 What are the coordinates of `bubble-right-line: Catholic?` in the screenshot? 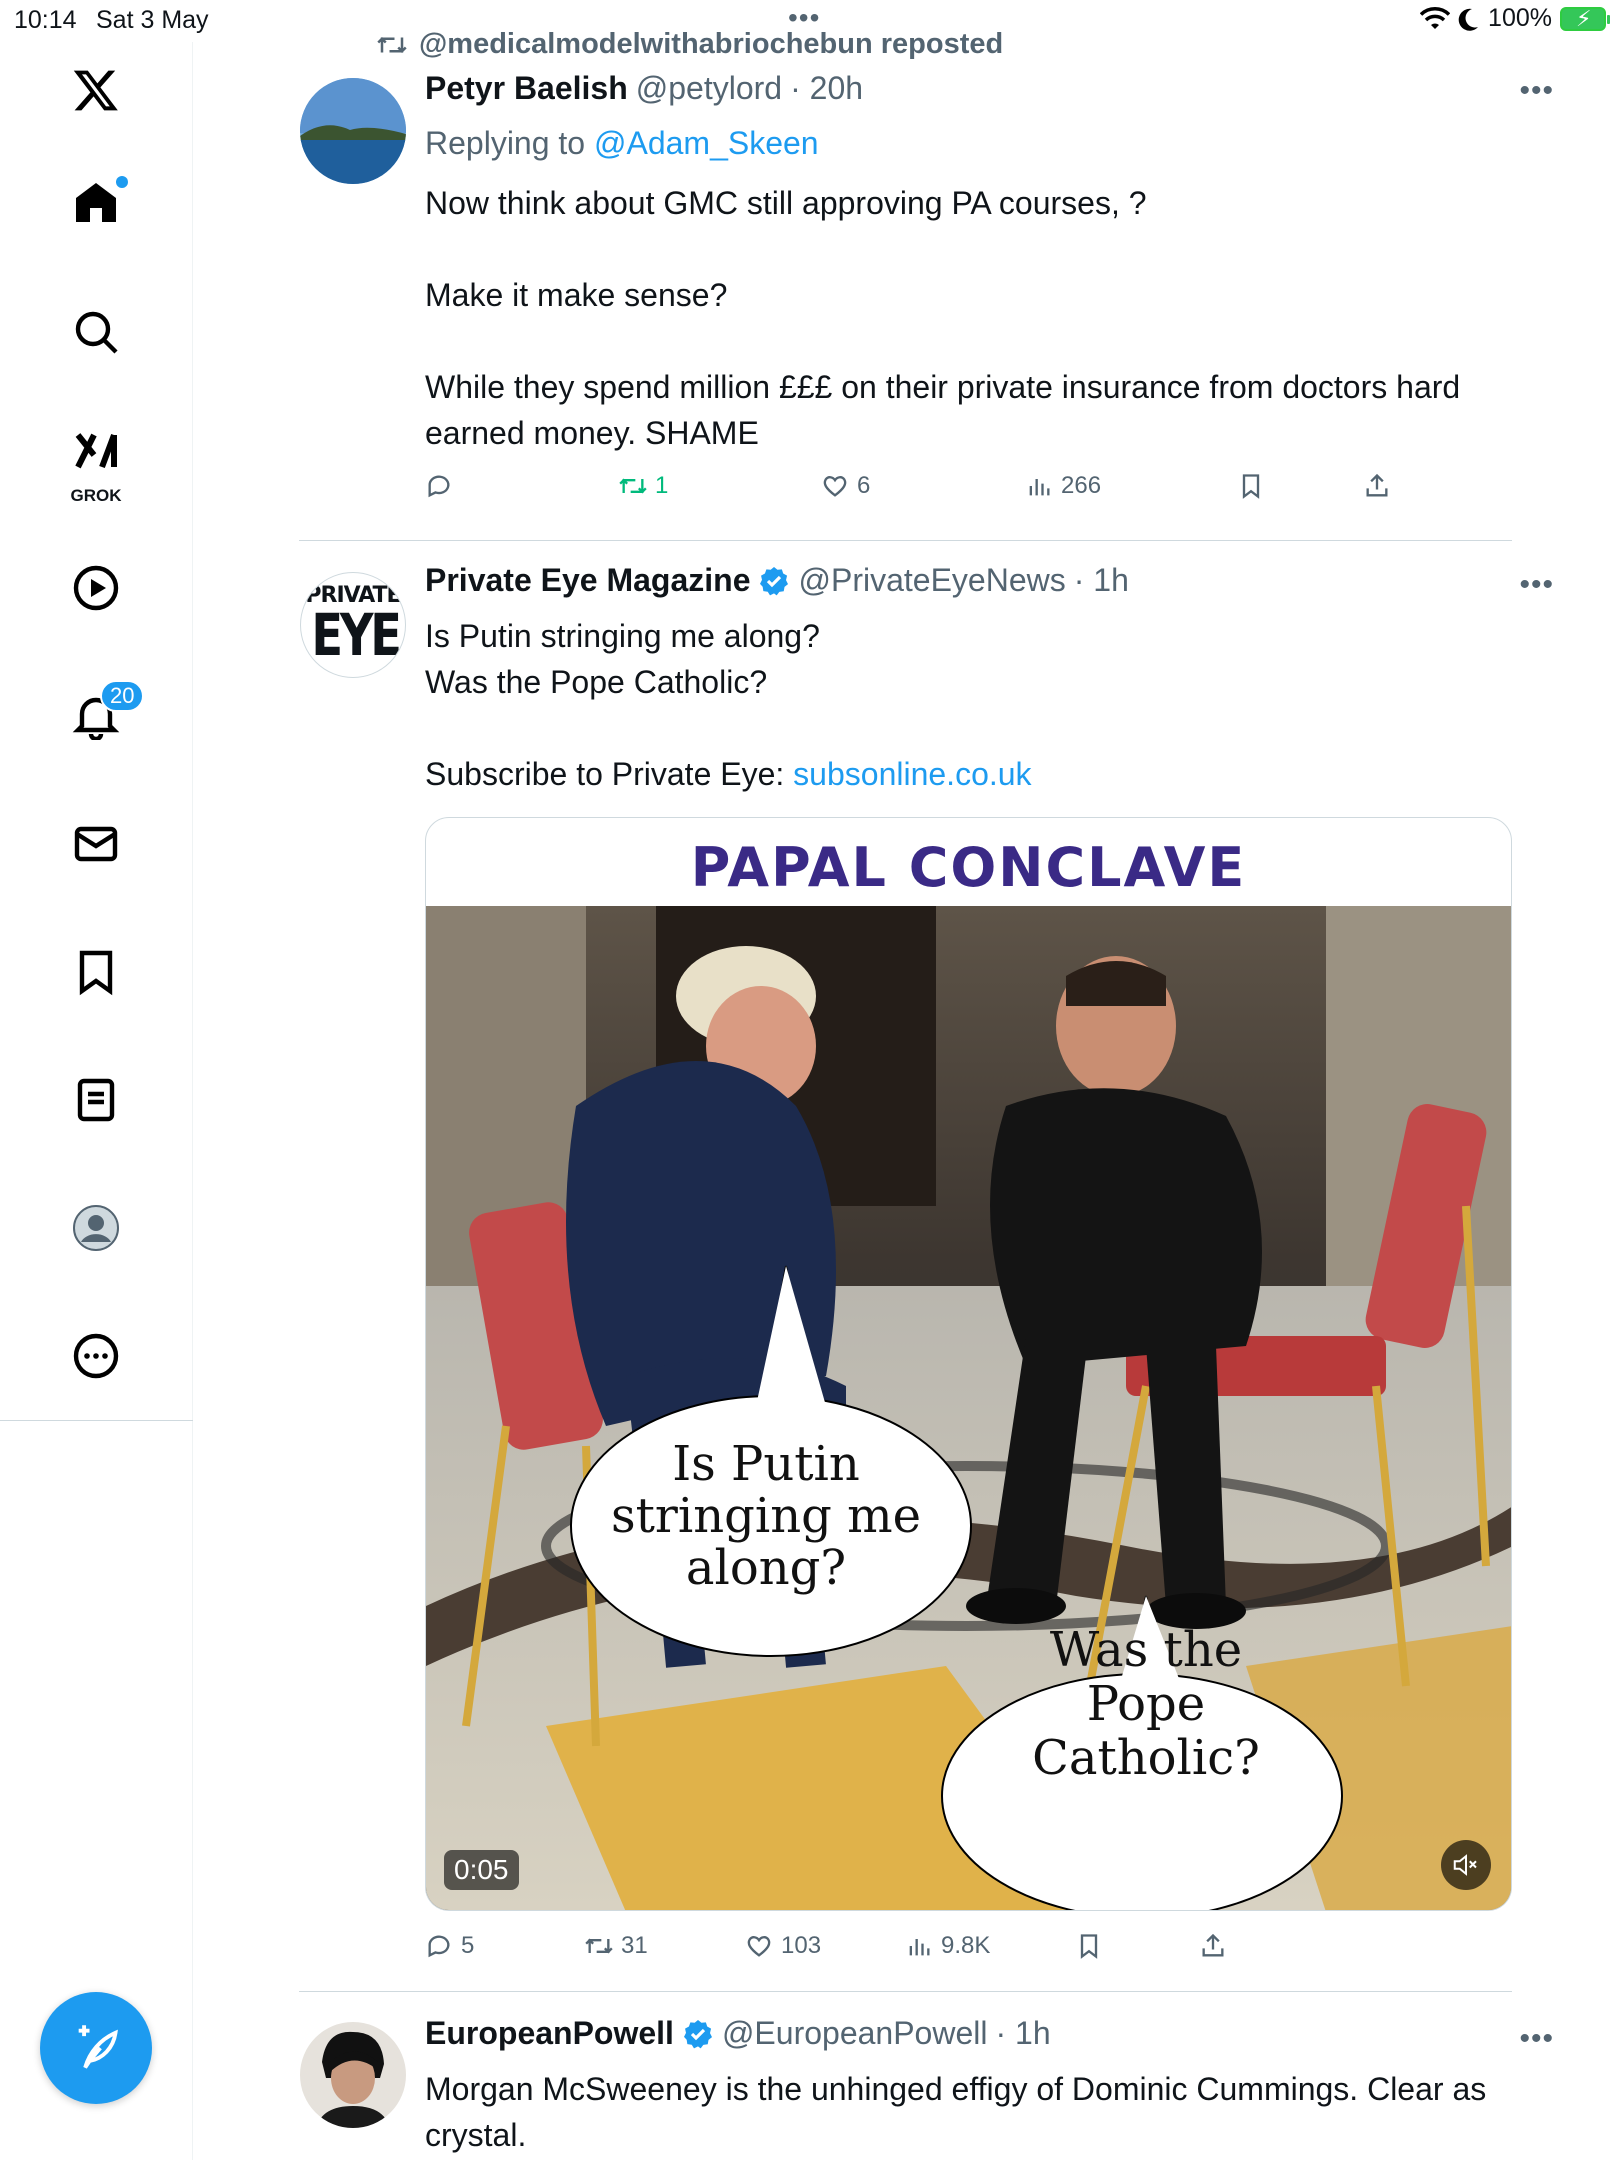 It's located at (1146, 1758).